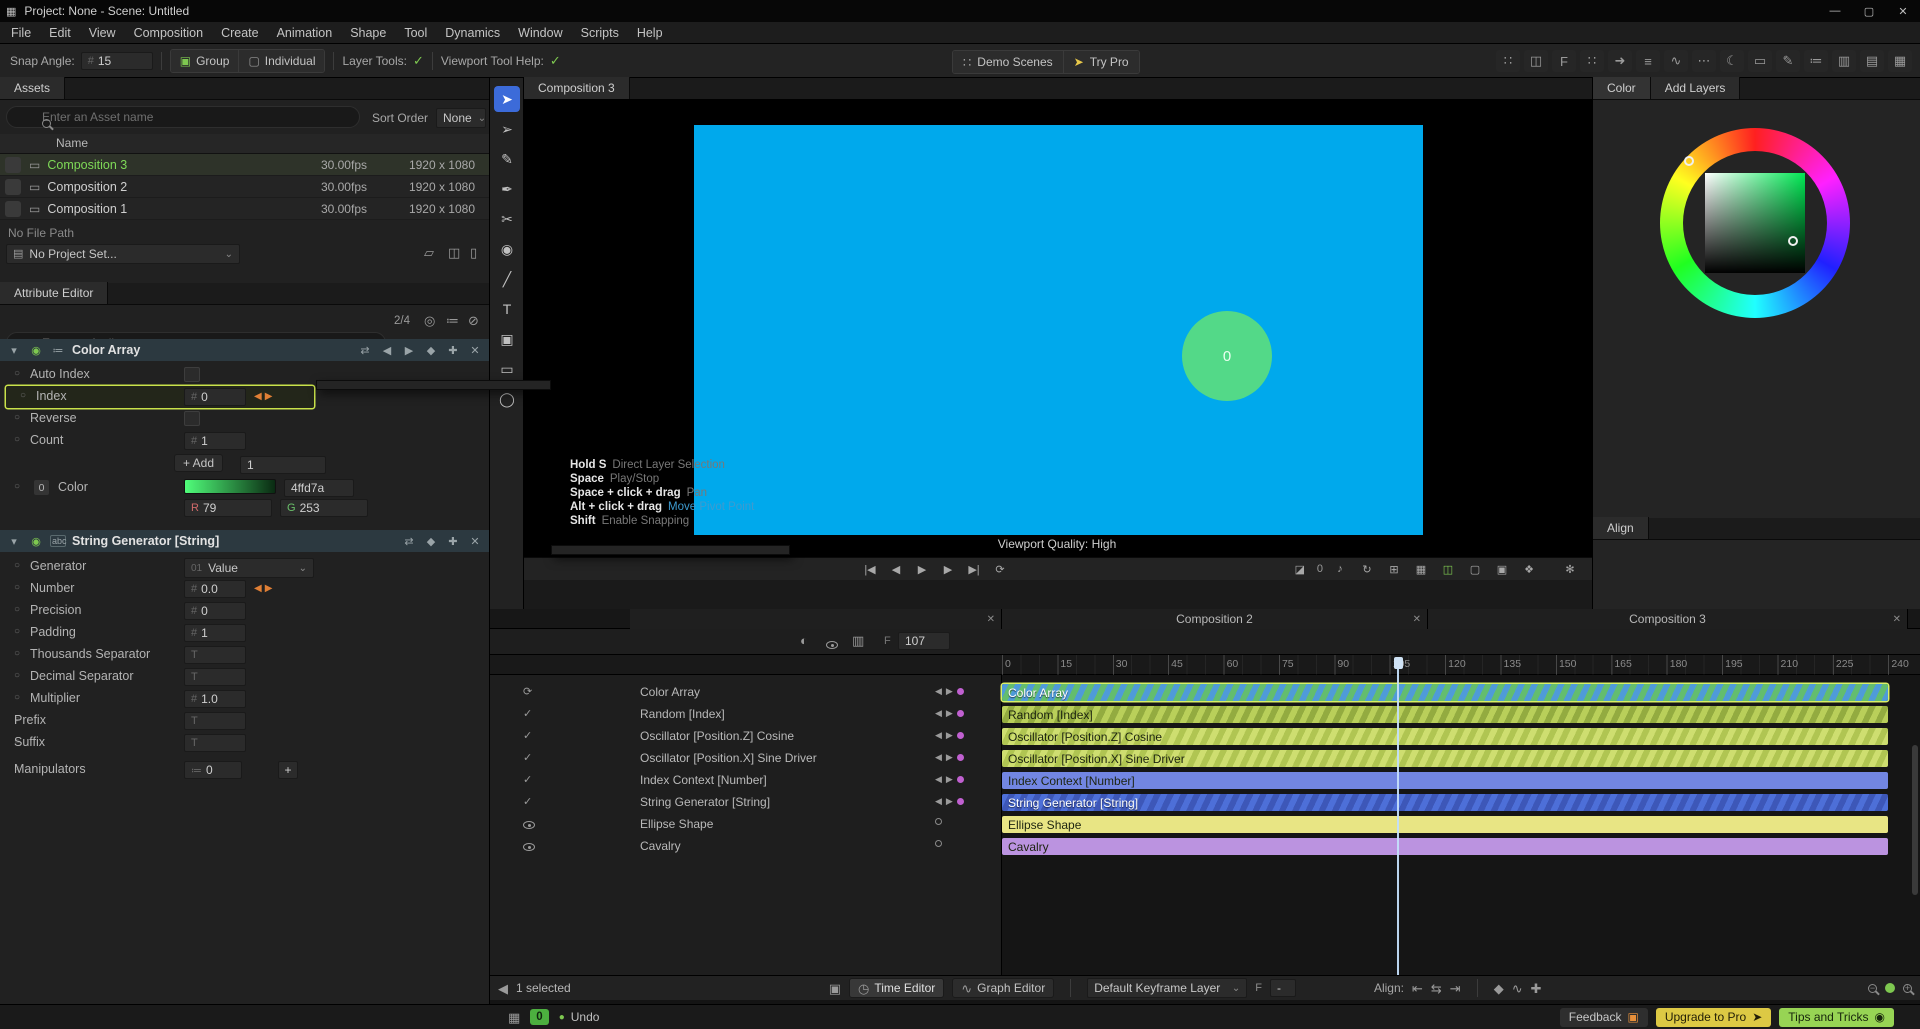 This screenshot has height=1029, width=1920. I want to click on name-column-header: Name, so click(72, 143).